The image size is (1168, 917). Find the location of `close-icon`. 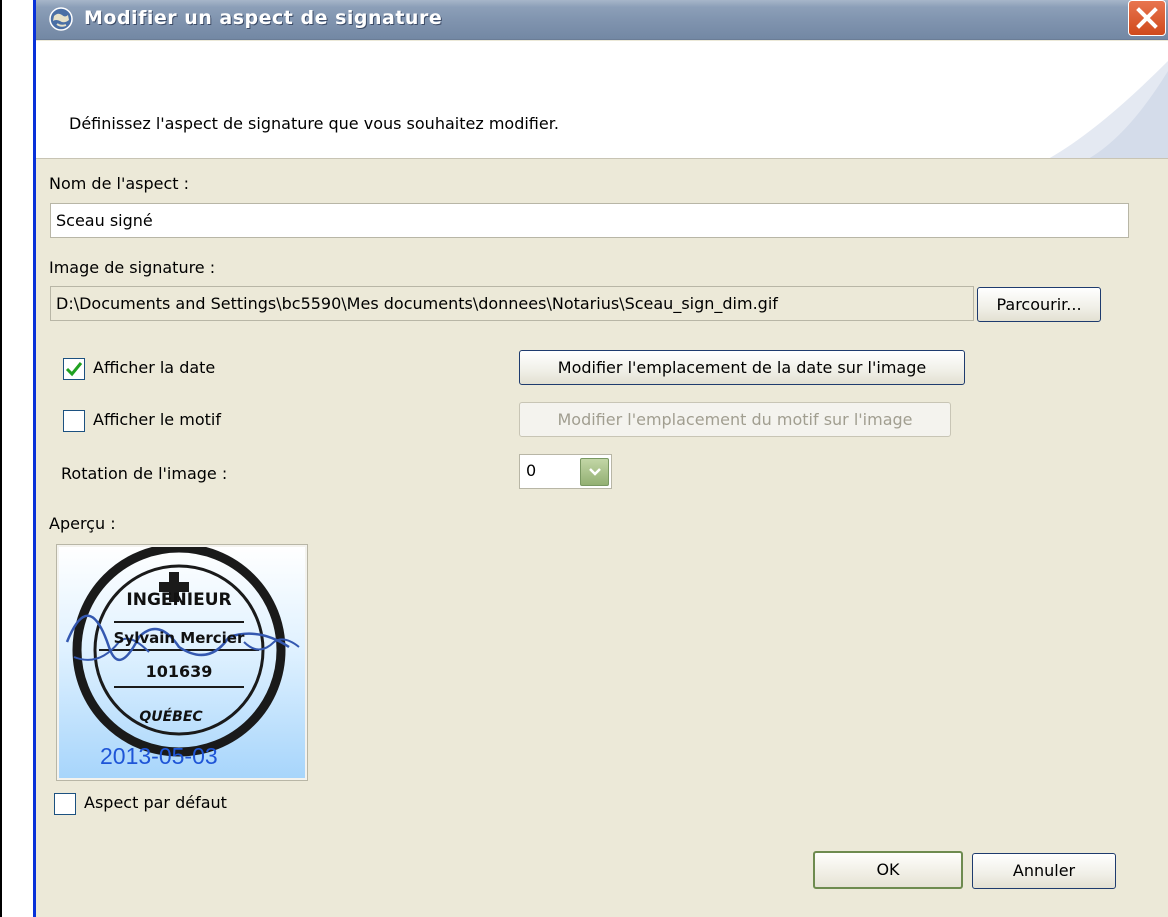

close-icon is located at coordinates (1147, 18).